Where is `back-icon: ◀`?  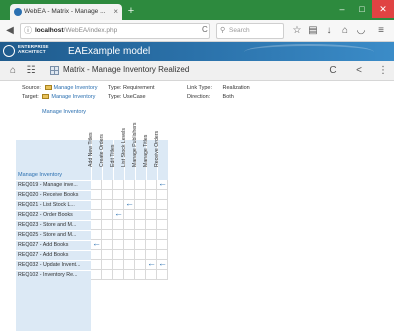 back-icon: ◀ is located at coordinates (10, 31).